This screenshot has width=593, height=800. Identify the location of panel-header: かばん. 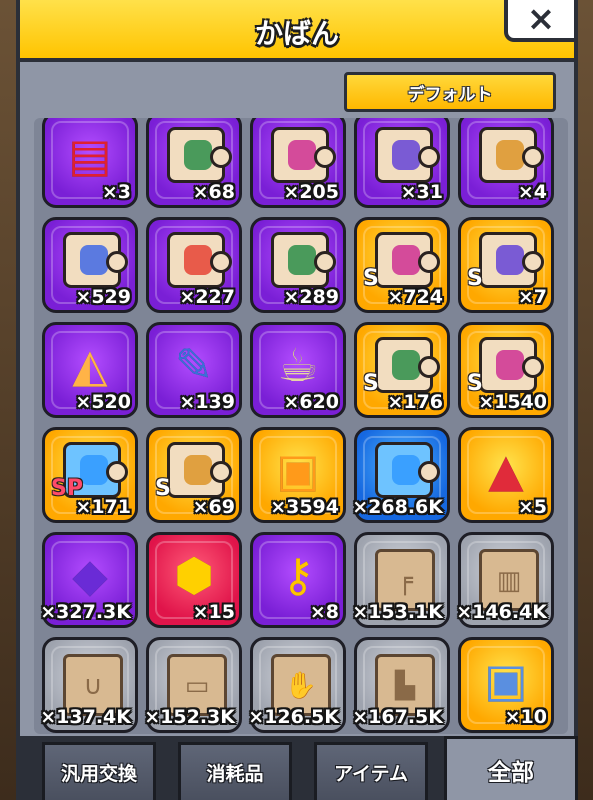
(297, 31).